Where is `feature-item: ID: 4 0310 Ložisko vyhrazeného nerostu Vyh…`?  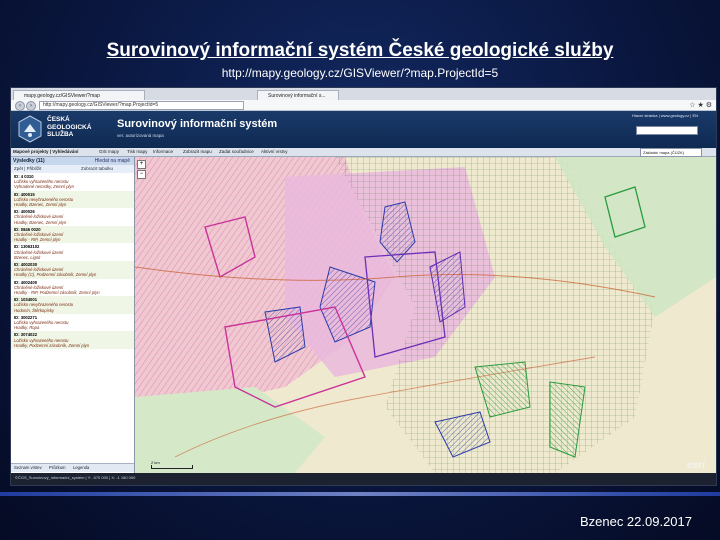
feature-item: ID: 4 0310 Ložisko vyhrazeného nerostu Vyh… is located at coordinates (72, 182).